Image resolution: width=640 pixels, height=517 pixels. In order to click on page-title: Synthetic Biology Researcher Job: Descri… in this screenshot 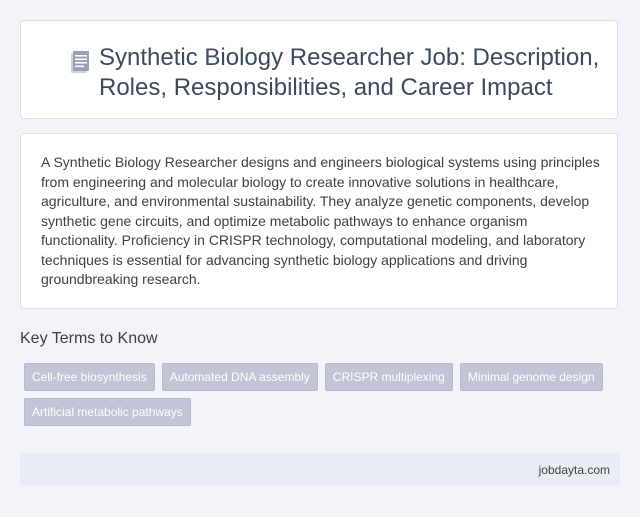, I will do `click(349, 72)`.